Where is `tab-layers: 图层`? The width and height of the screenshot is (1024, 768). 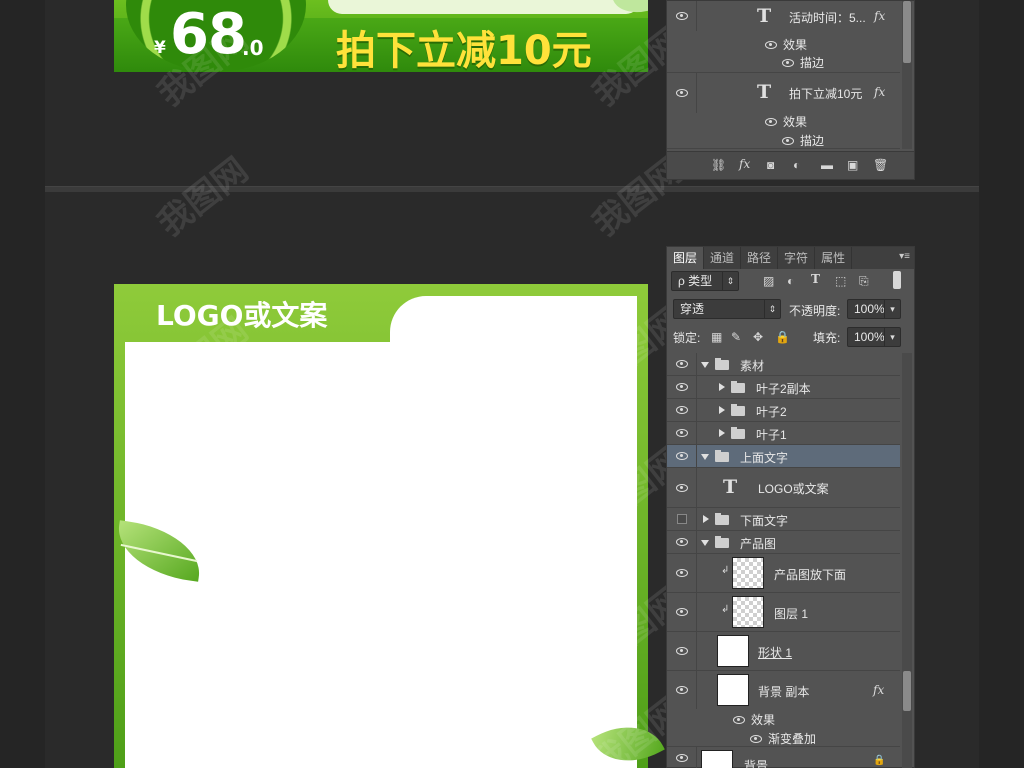 tab-layers: 图层 is located at coordinates (686, 258).